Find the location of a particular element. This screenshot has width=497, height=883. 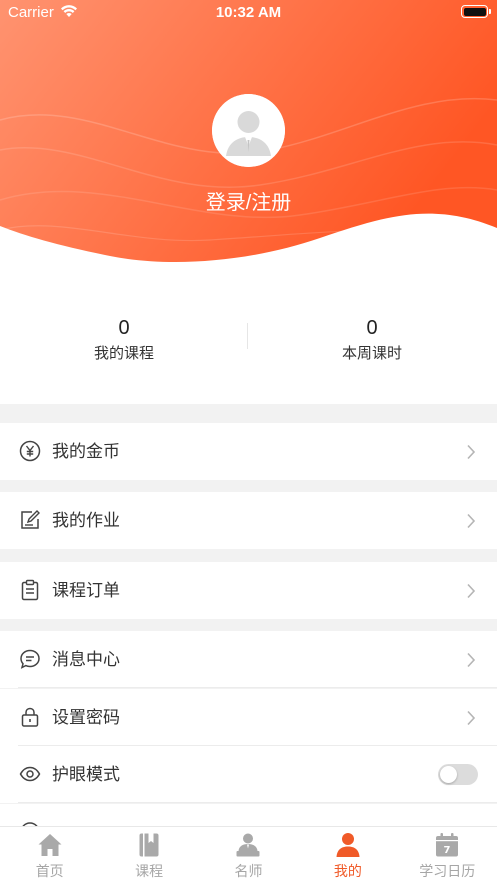

menu-label: 我的作业 is located at coordinates (86, 520).